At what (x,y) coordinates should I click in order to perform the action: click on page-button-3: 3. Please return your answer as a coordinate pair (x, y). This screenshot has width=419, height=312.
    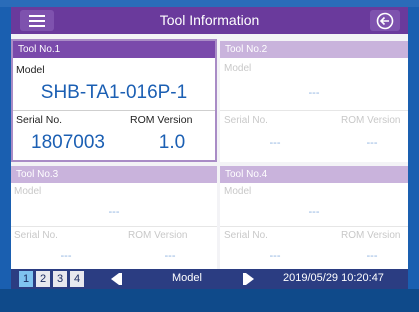
    Looking at the image, I should click on (60, 279).